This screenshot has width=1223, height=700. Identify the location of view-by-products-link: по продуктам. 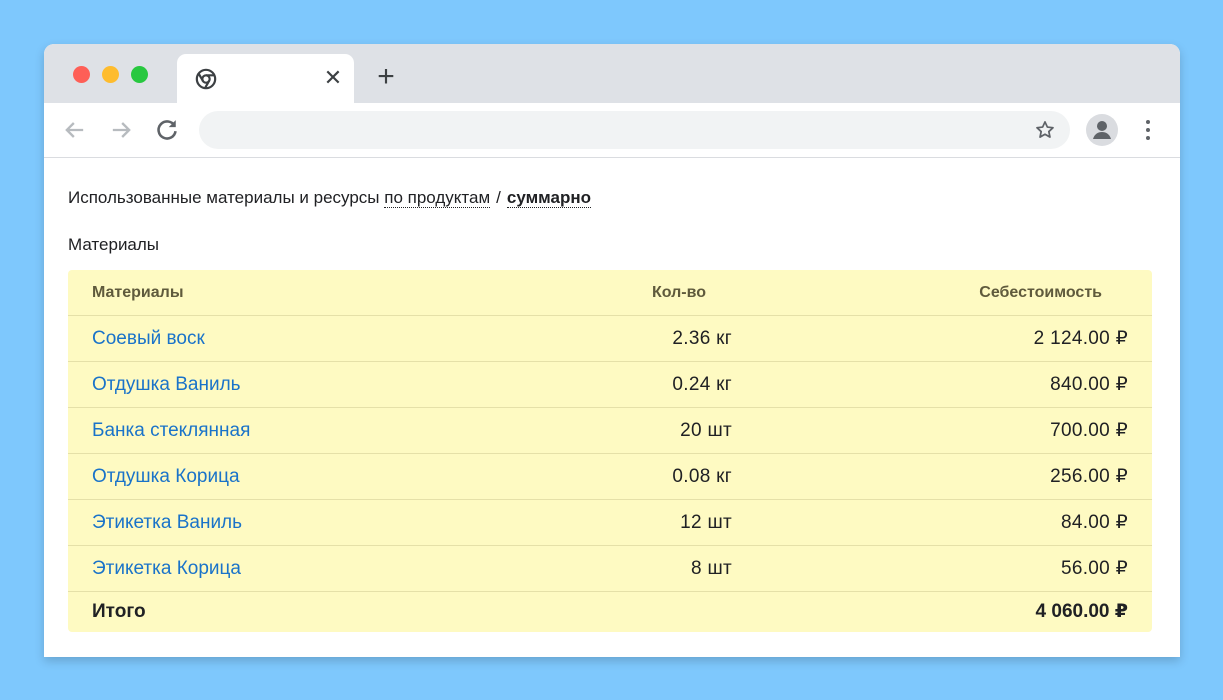
(437, 198).